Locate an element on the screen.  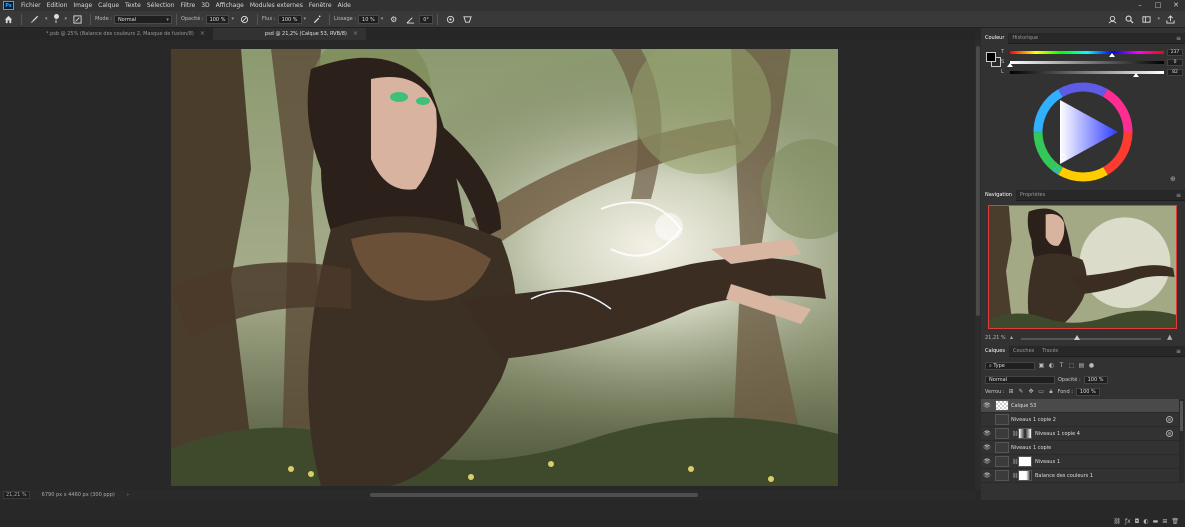
type-filter-icon: T is located at coordinates (1061, 365).